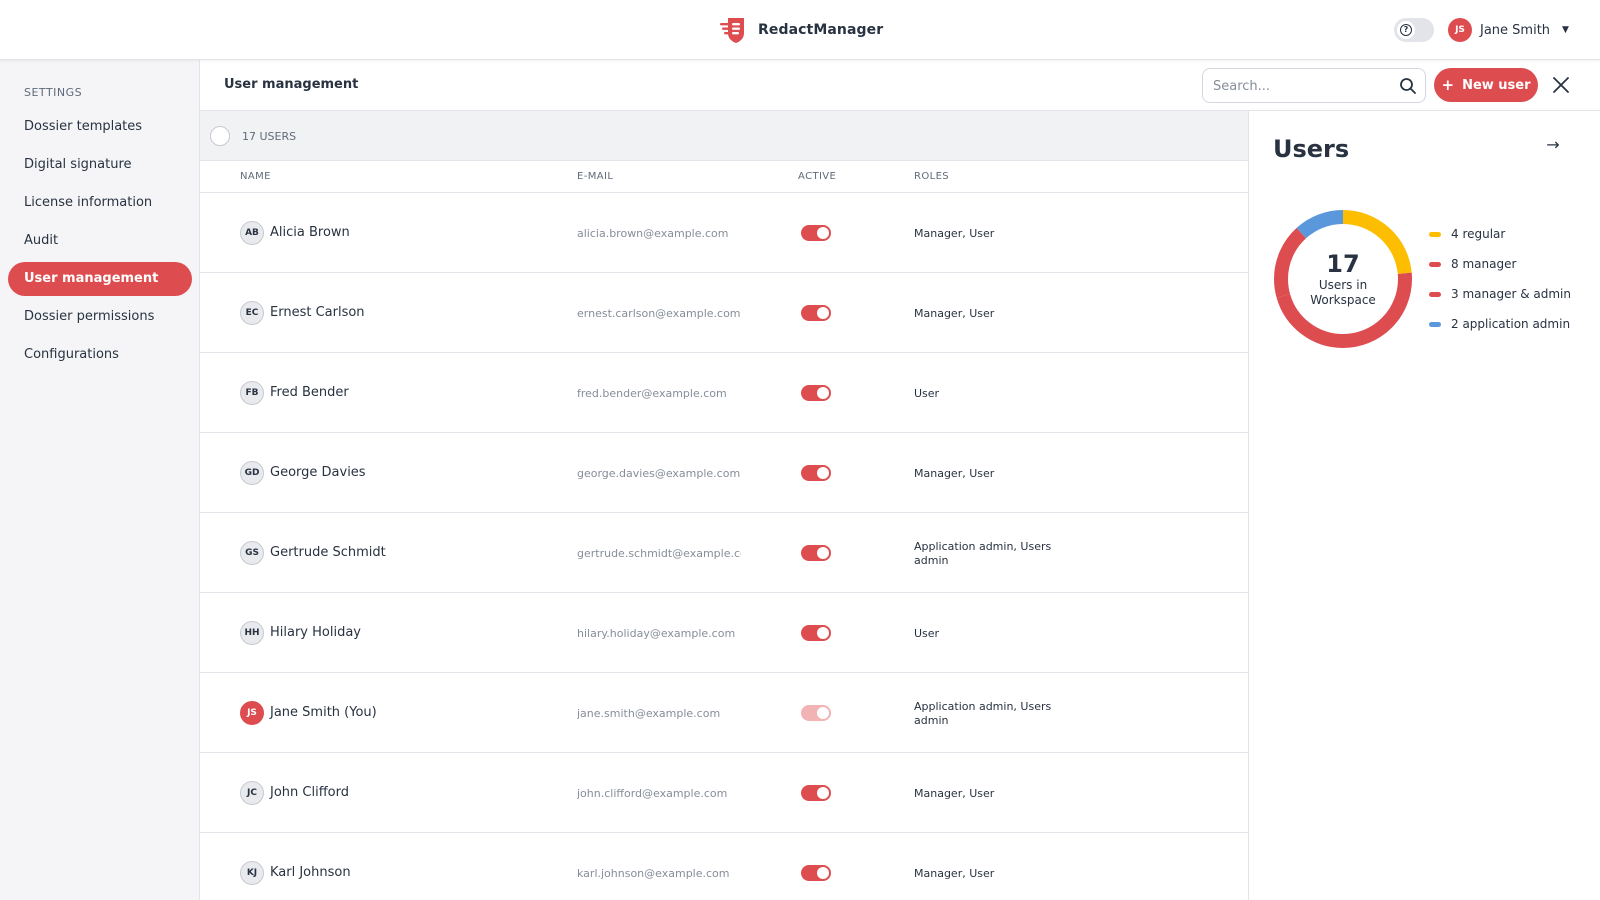 This screenshot has width=1600, height=900. I want to click on sidebar-item-digital-signature: Digital signature, so click(100, 165).